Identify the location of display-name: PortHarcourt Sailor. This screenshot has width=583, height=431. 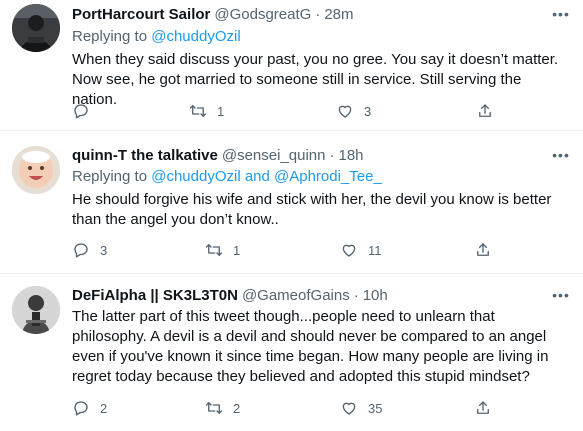
(141, 14).